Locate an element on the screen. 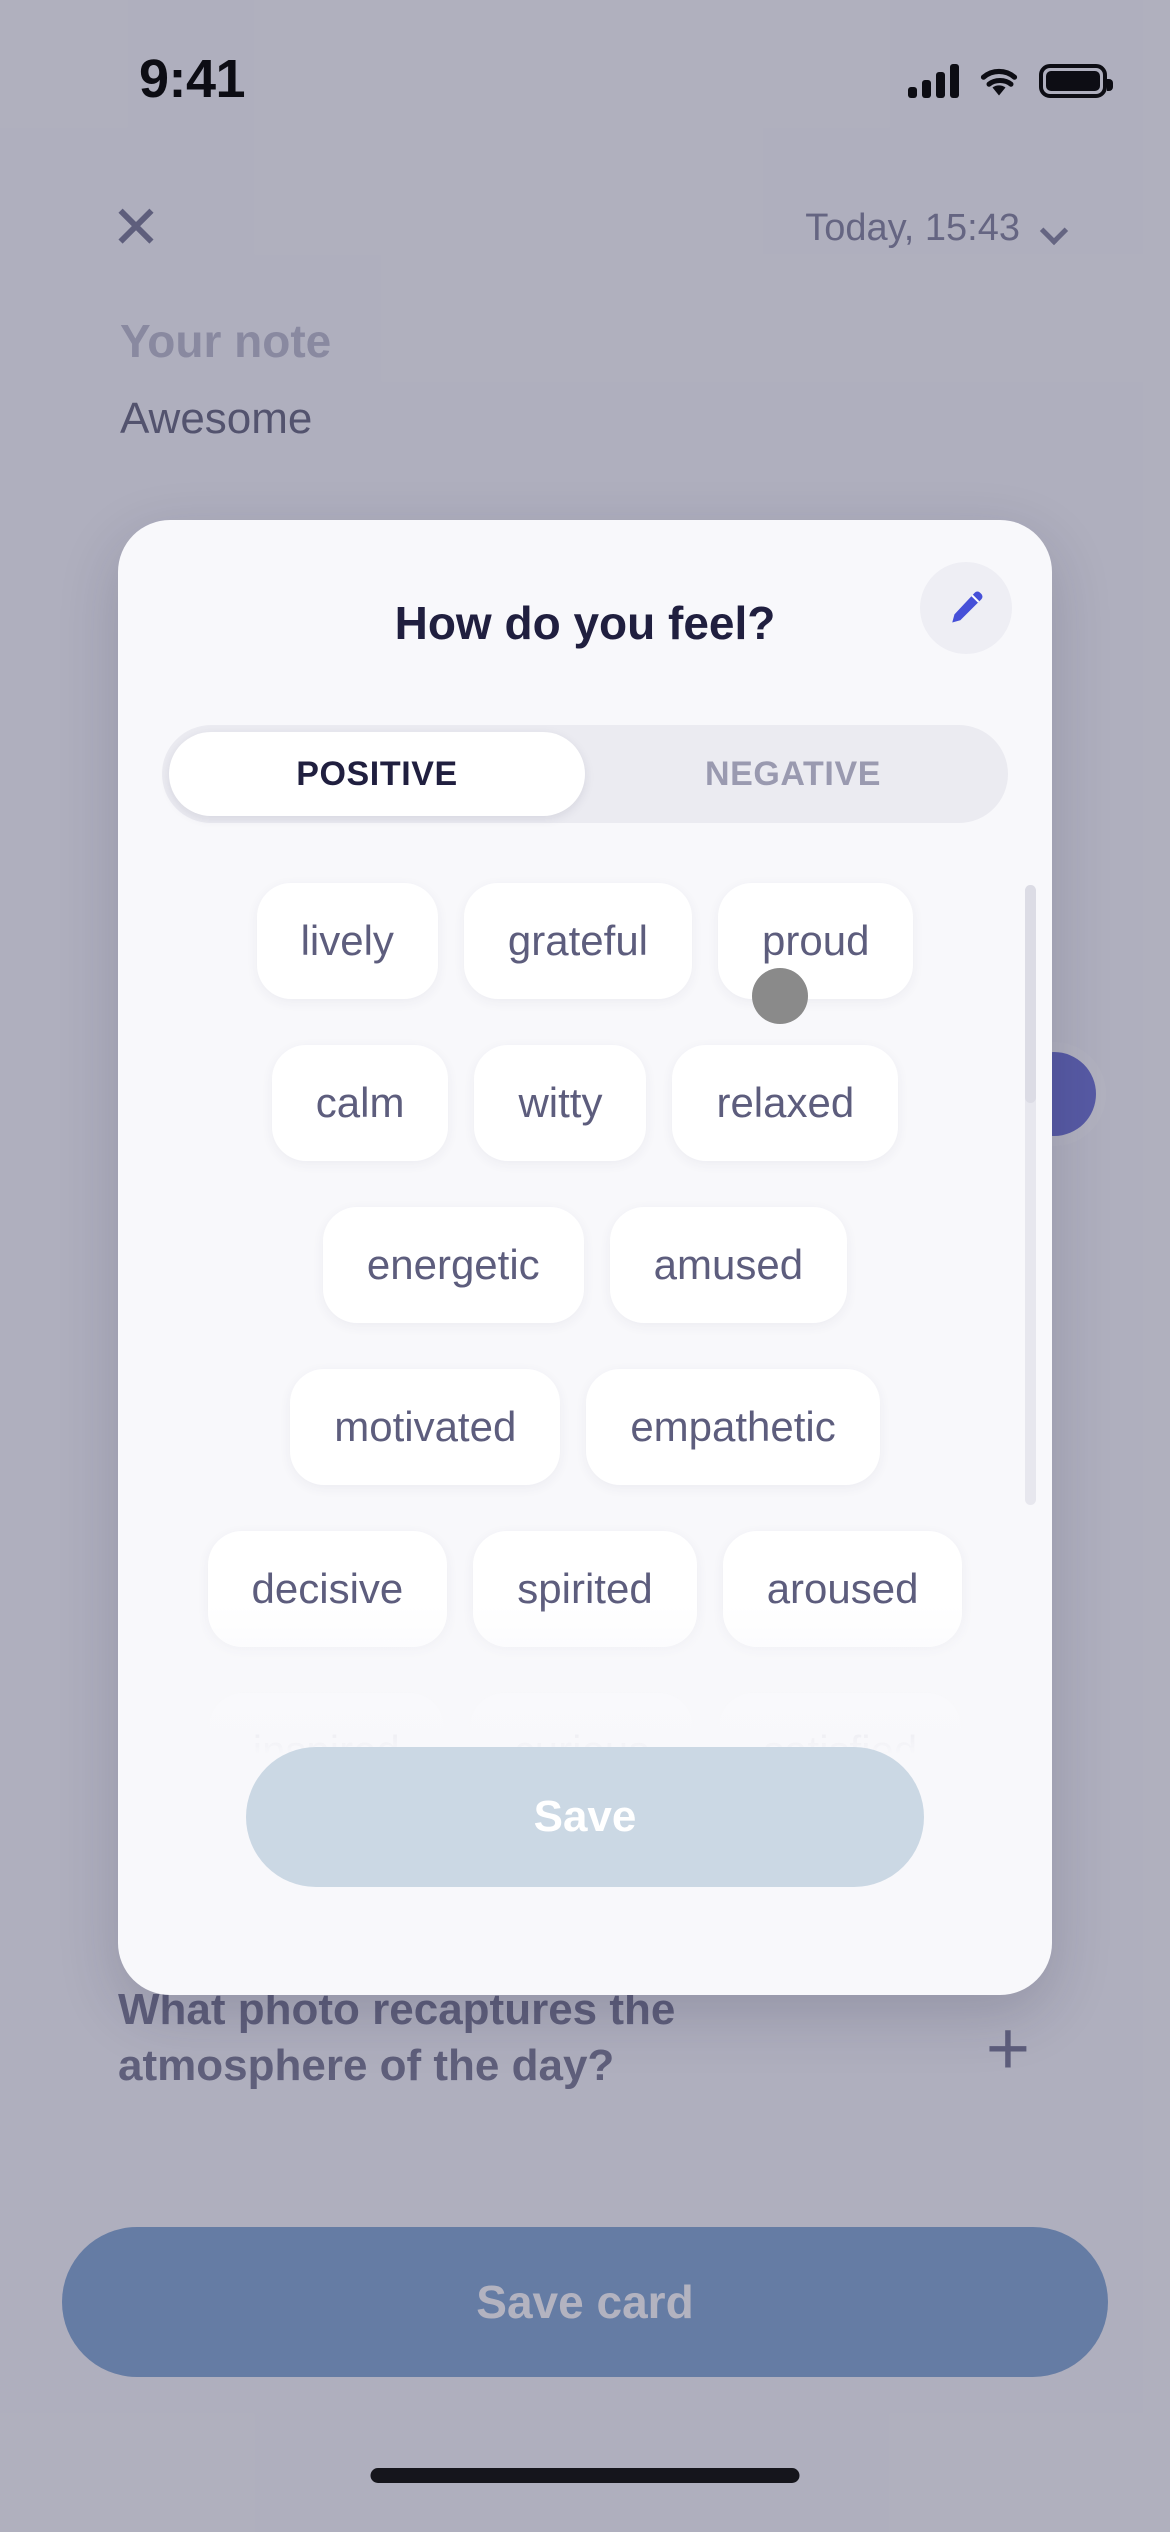  home-indicator is located at coordinates (585, 2475).